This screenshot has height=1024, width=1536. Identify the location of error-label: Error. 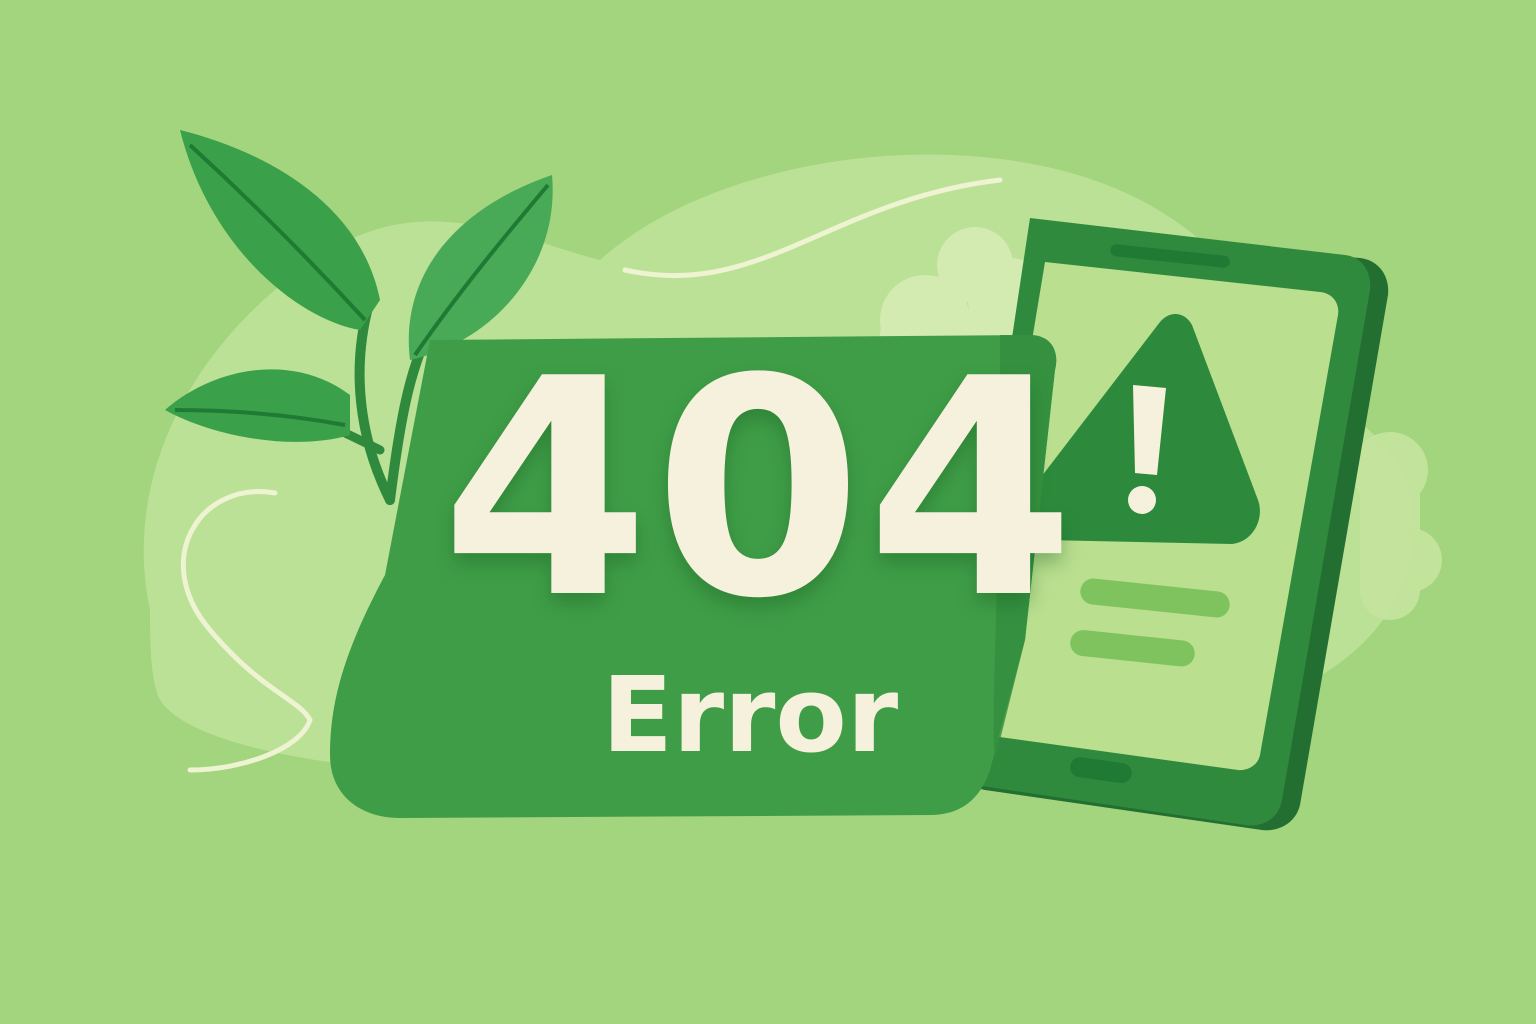
(750, 715).